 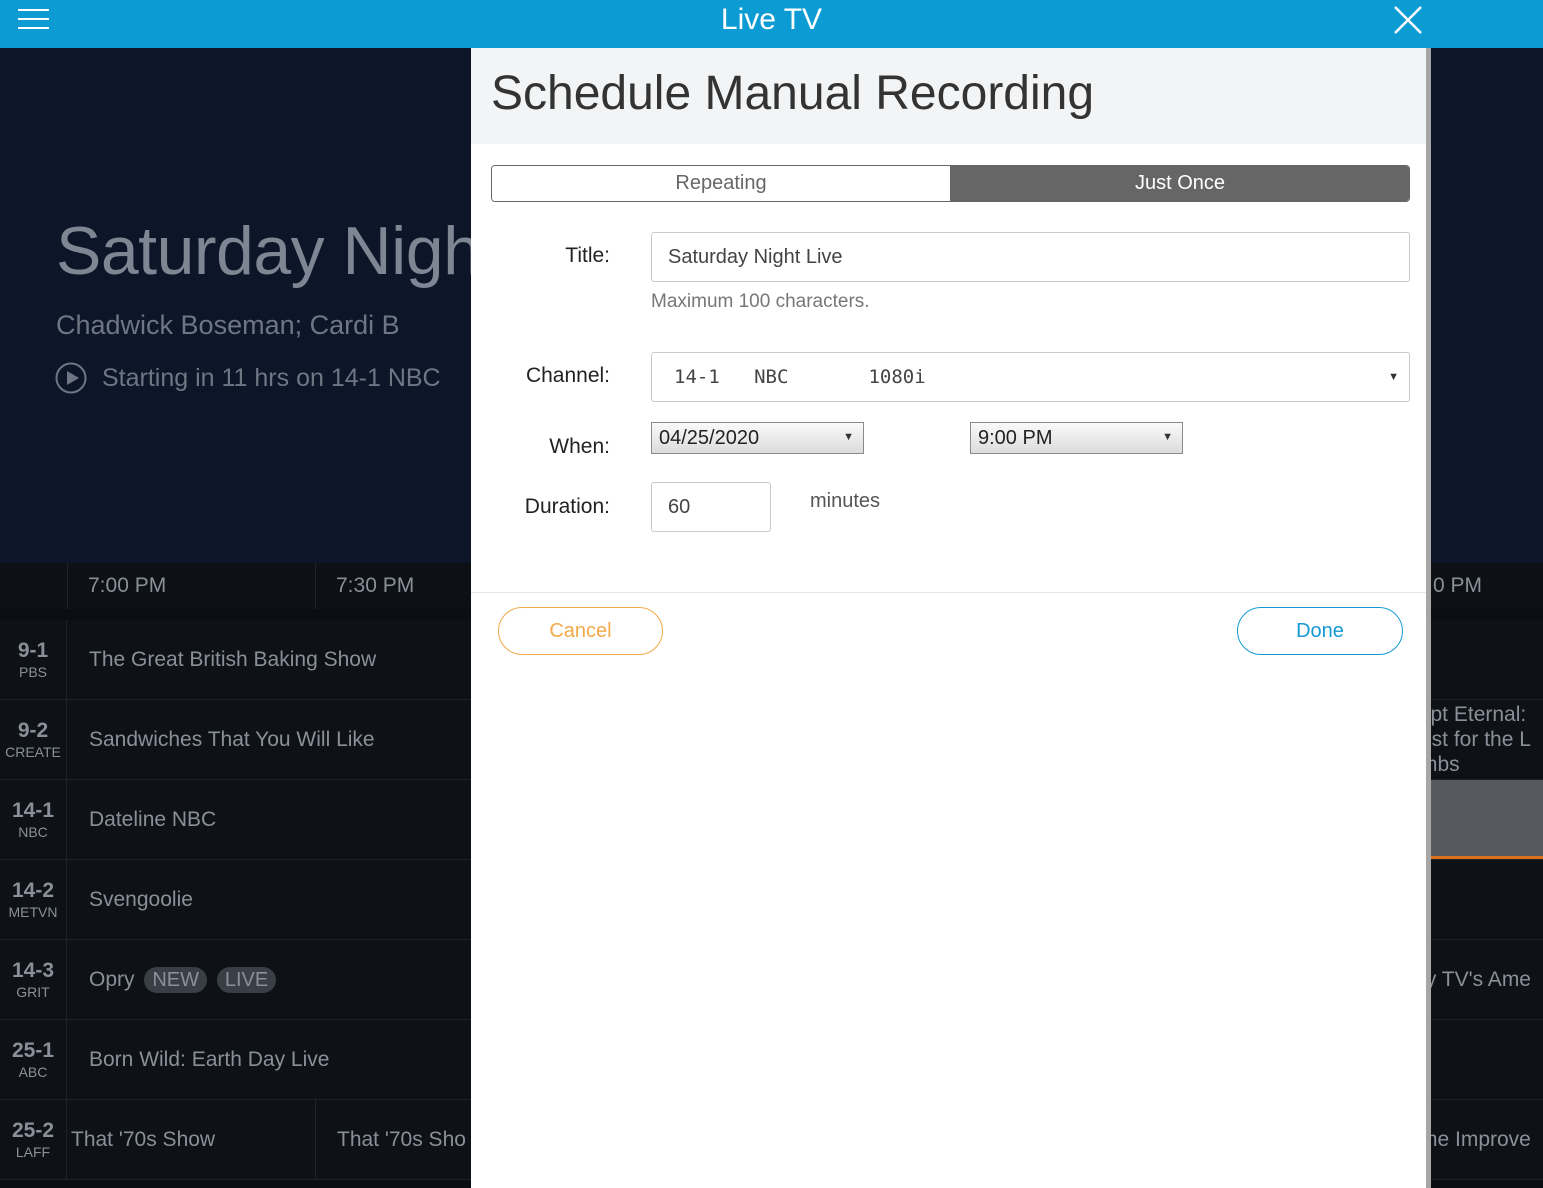 What do you see at coordinates (393, 1139) in the screenshot?
I see `program-cell: That '70s Sho` at bounding box center [393, 1139].